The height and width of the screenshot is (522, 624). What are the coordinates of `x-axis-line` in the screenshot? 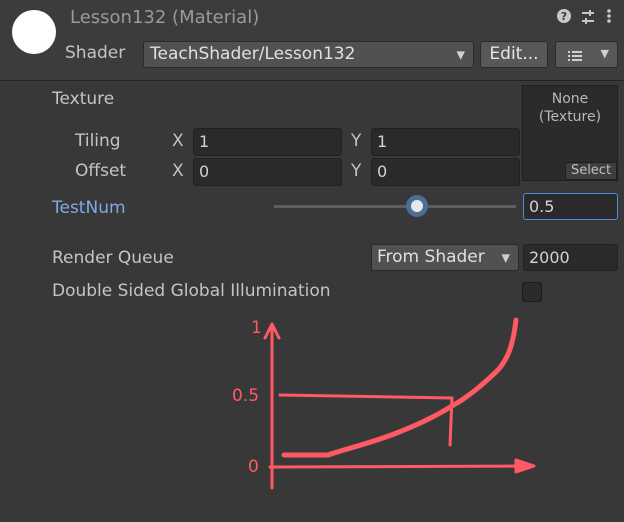 It's located at (400, 466).